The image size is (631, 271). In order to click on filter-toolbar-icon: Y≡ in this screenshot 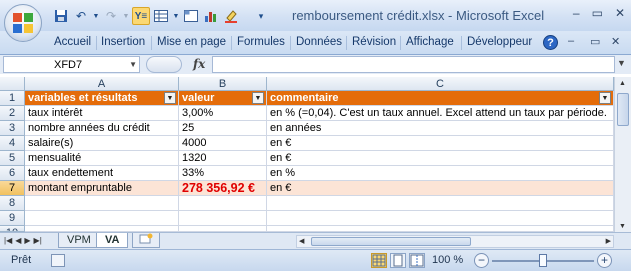, I will do `click(141, 16)`.